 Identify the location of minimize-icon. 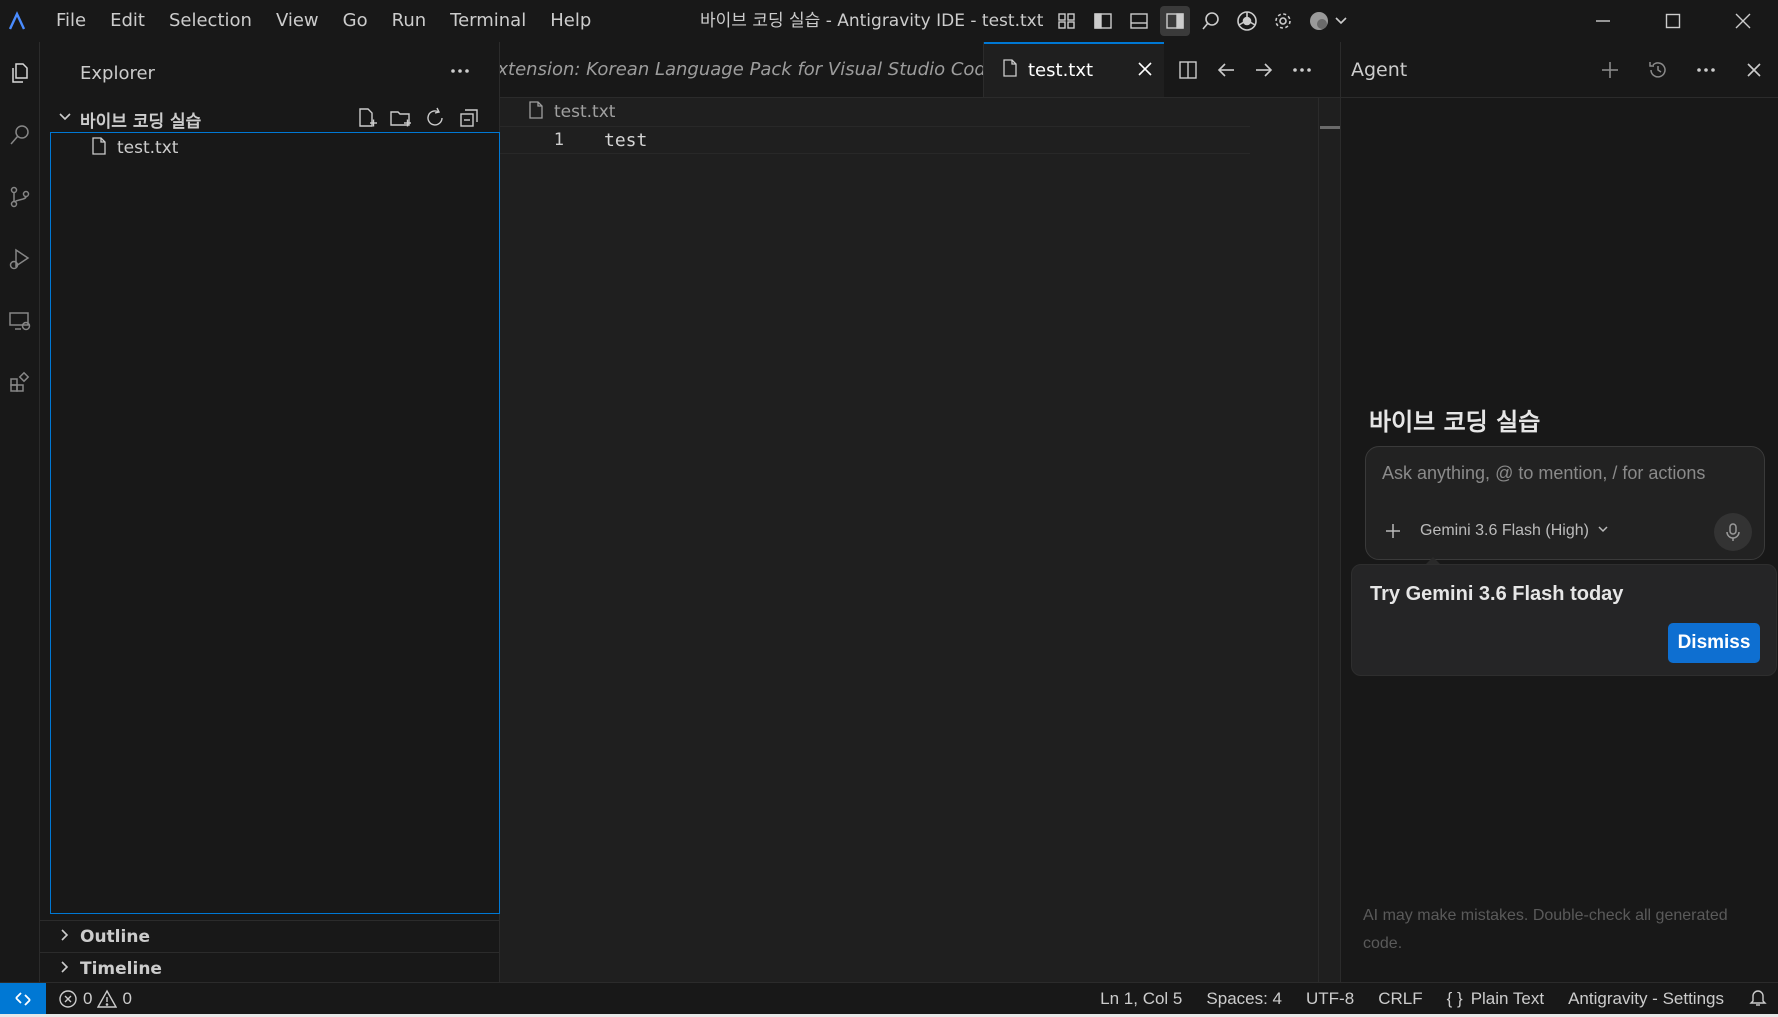
(1603, 21).